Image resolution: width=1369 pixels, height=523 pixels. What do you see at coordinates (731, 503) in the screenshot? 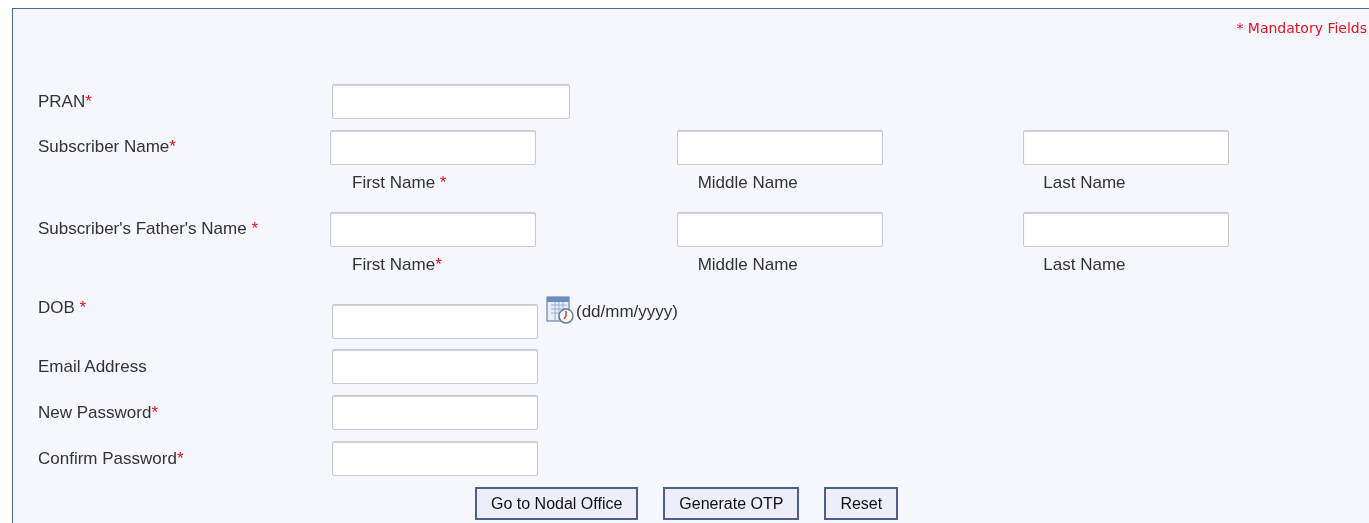
I see `form-button: Generate OTP` at bounding box center [731, 503].